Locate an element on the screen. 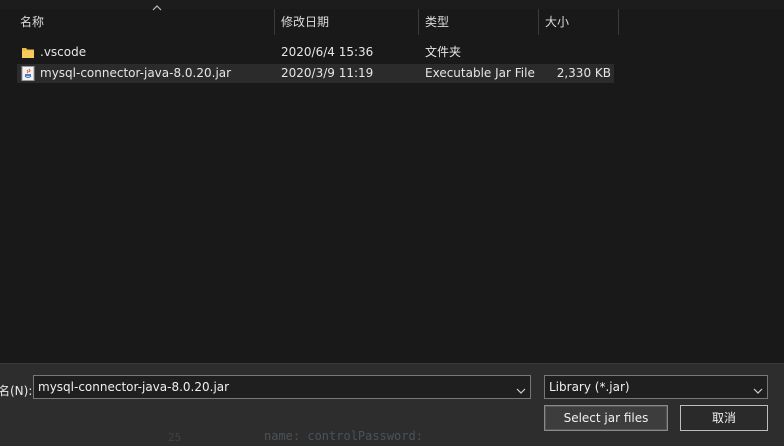 The width and height of the screenshot is (784, 446). cancel-button: 取消 is located at coordinates (724, 418).